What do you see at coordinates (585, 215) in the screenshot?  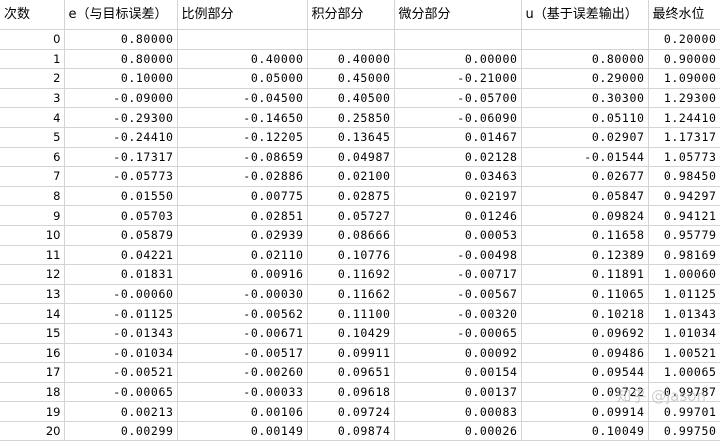 I see `table-cell: 0.09824` at bounding box center [585, 215].